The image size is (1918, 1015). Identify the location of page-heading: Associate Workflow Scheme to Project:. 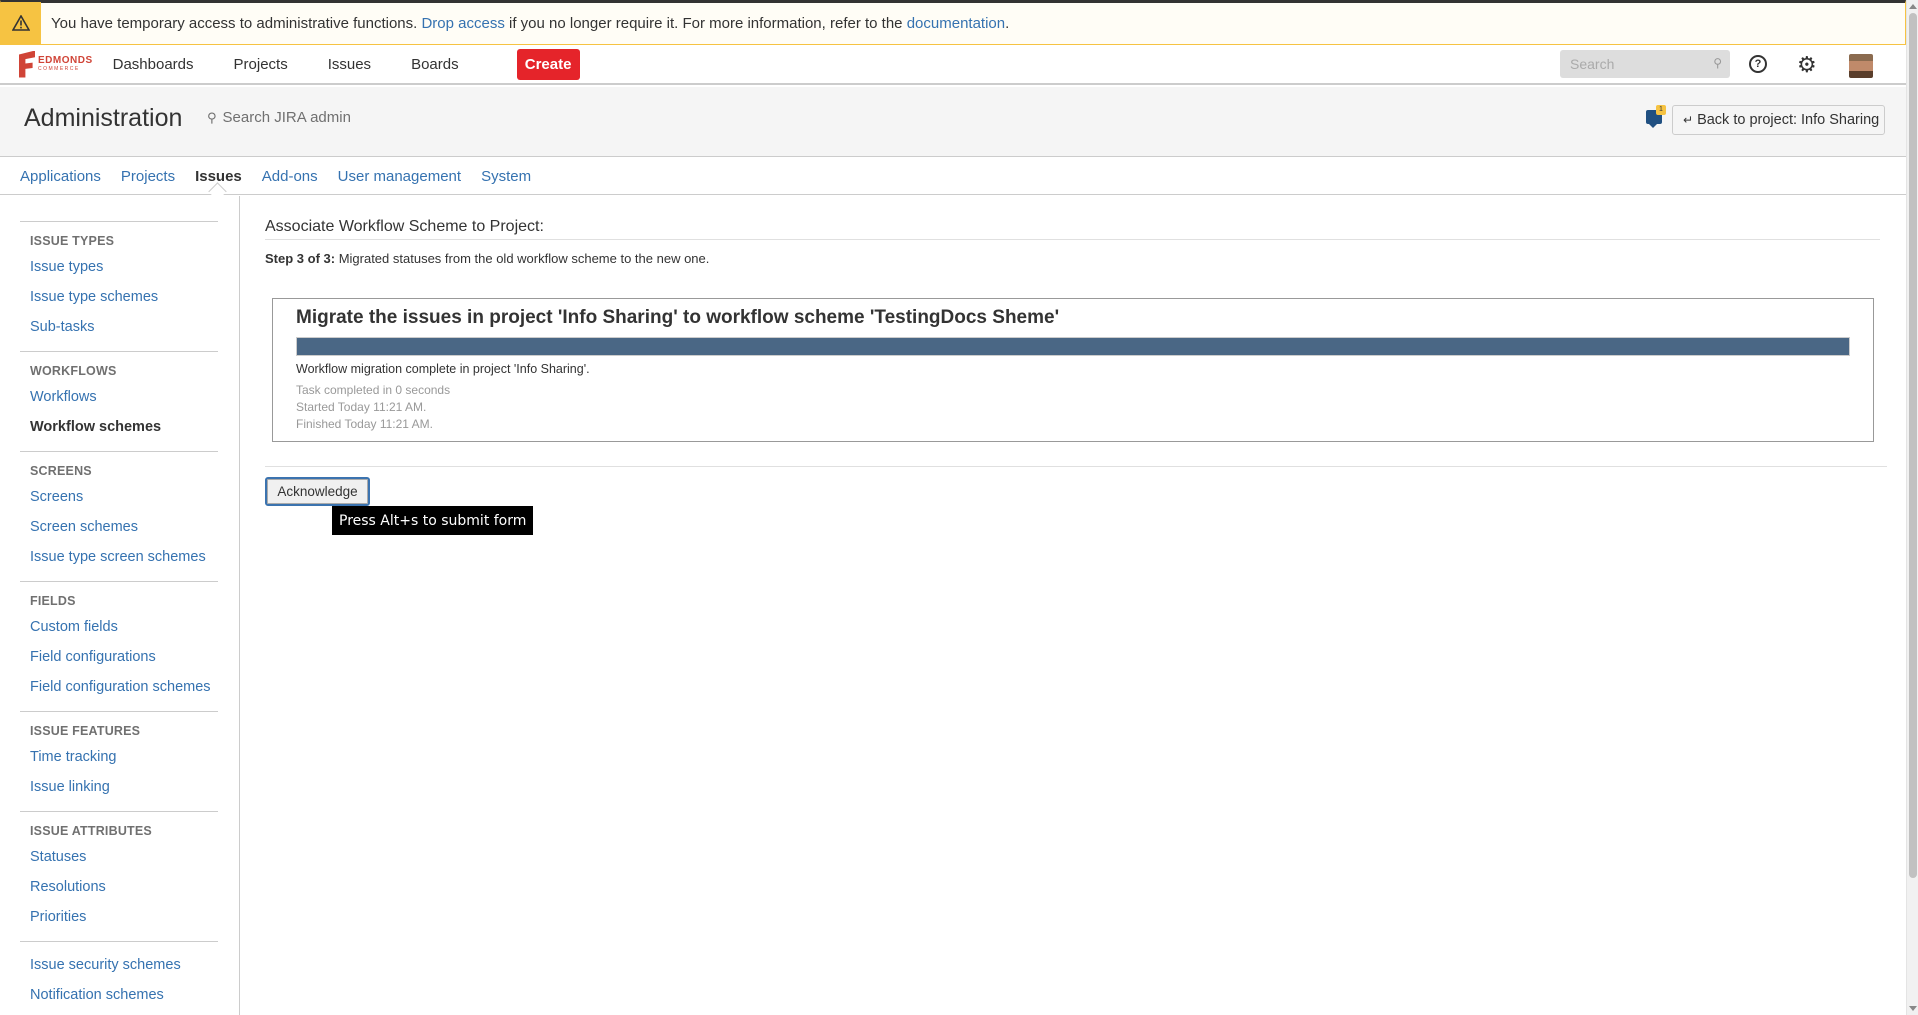
(404, 226).